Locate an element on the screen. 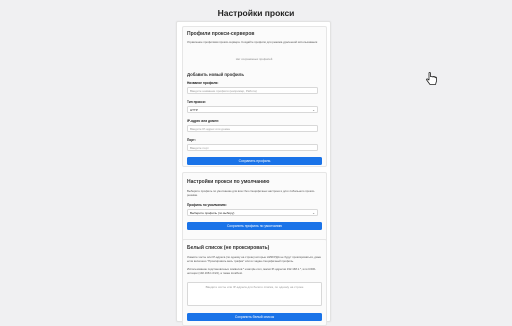  proxy-type-label: Тип прокси: is located at coordinates (196, 102).